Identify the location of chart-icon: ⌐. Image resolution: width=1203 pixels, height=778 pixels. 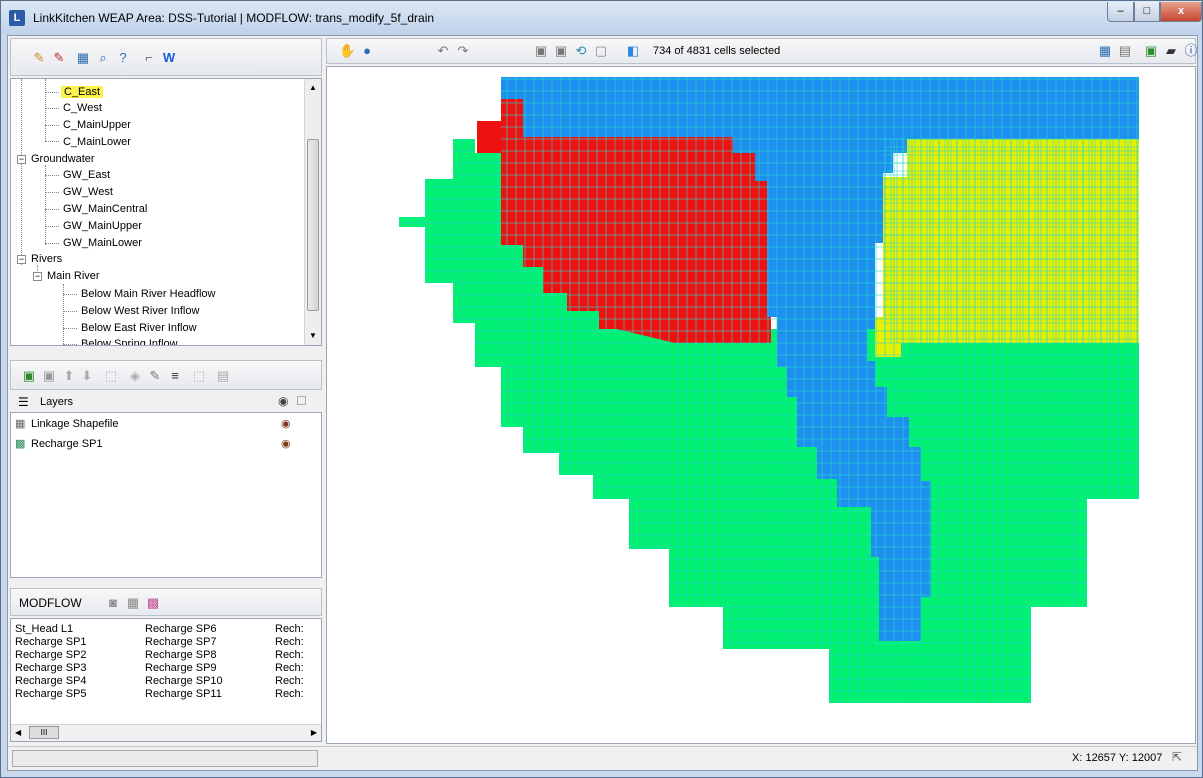
(149, 58).